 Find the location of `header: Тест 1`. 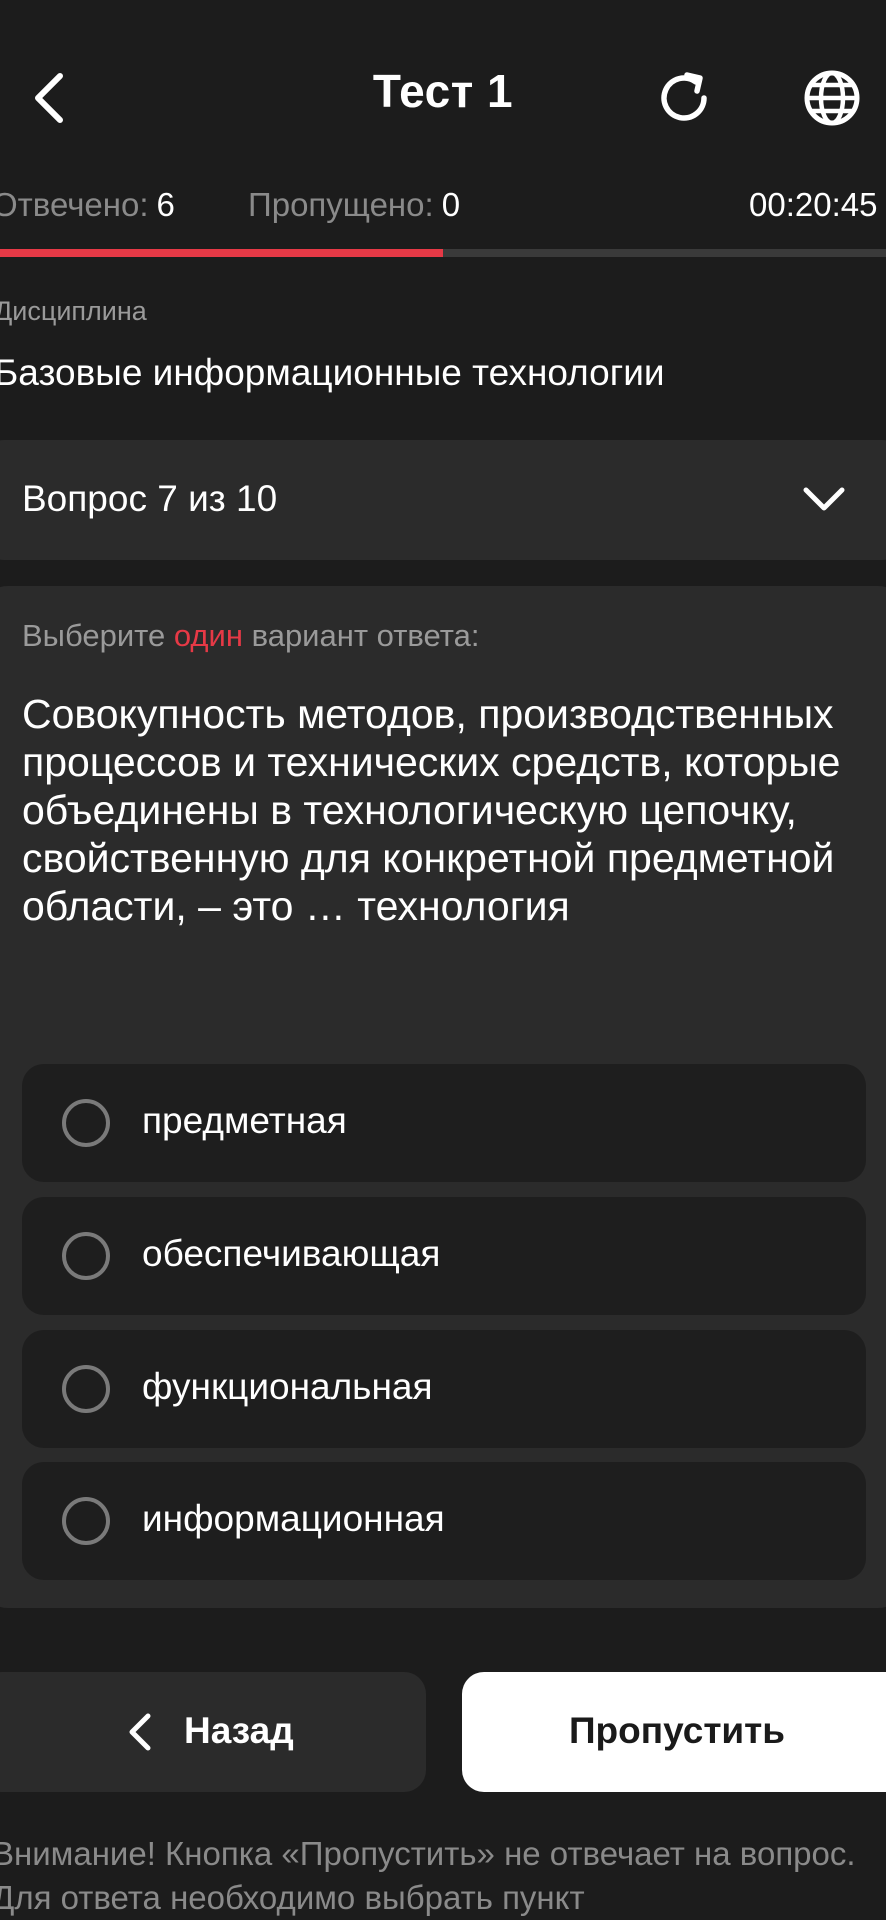

header: Тест 1 is located at coordinates (443, 100).